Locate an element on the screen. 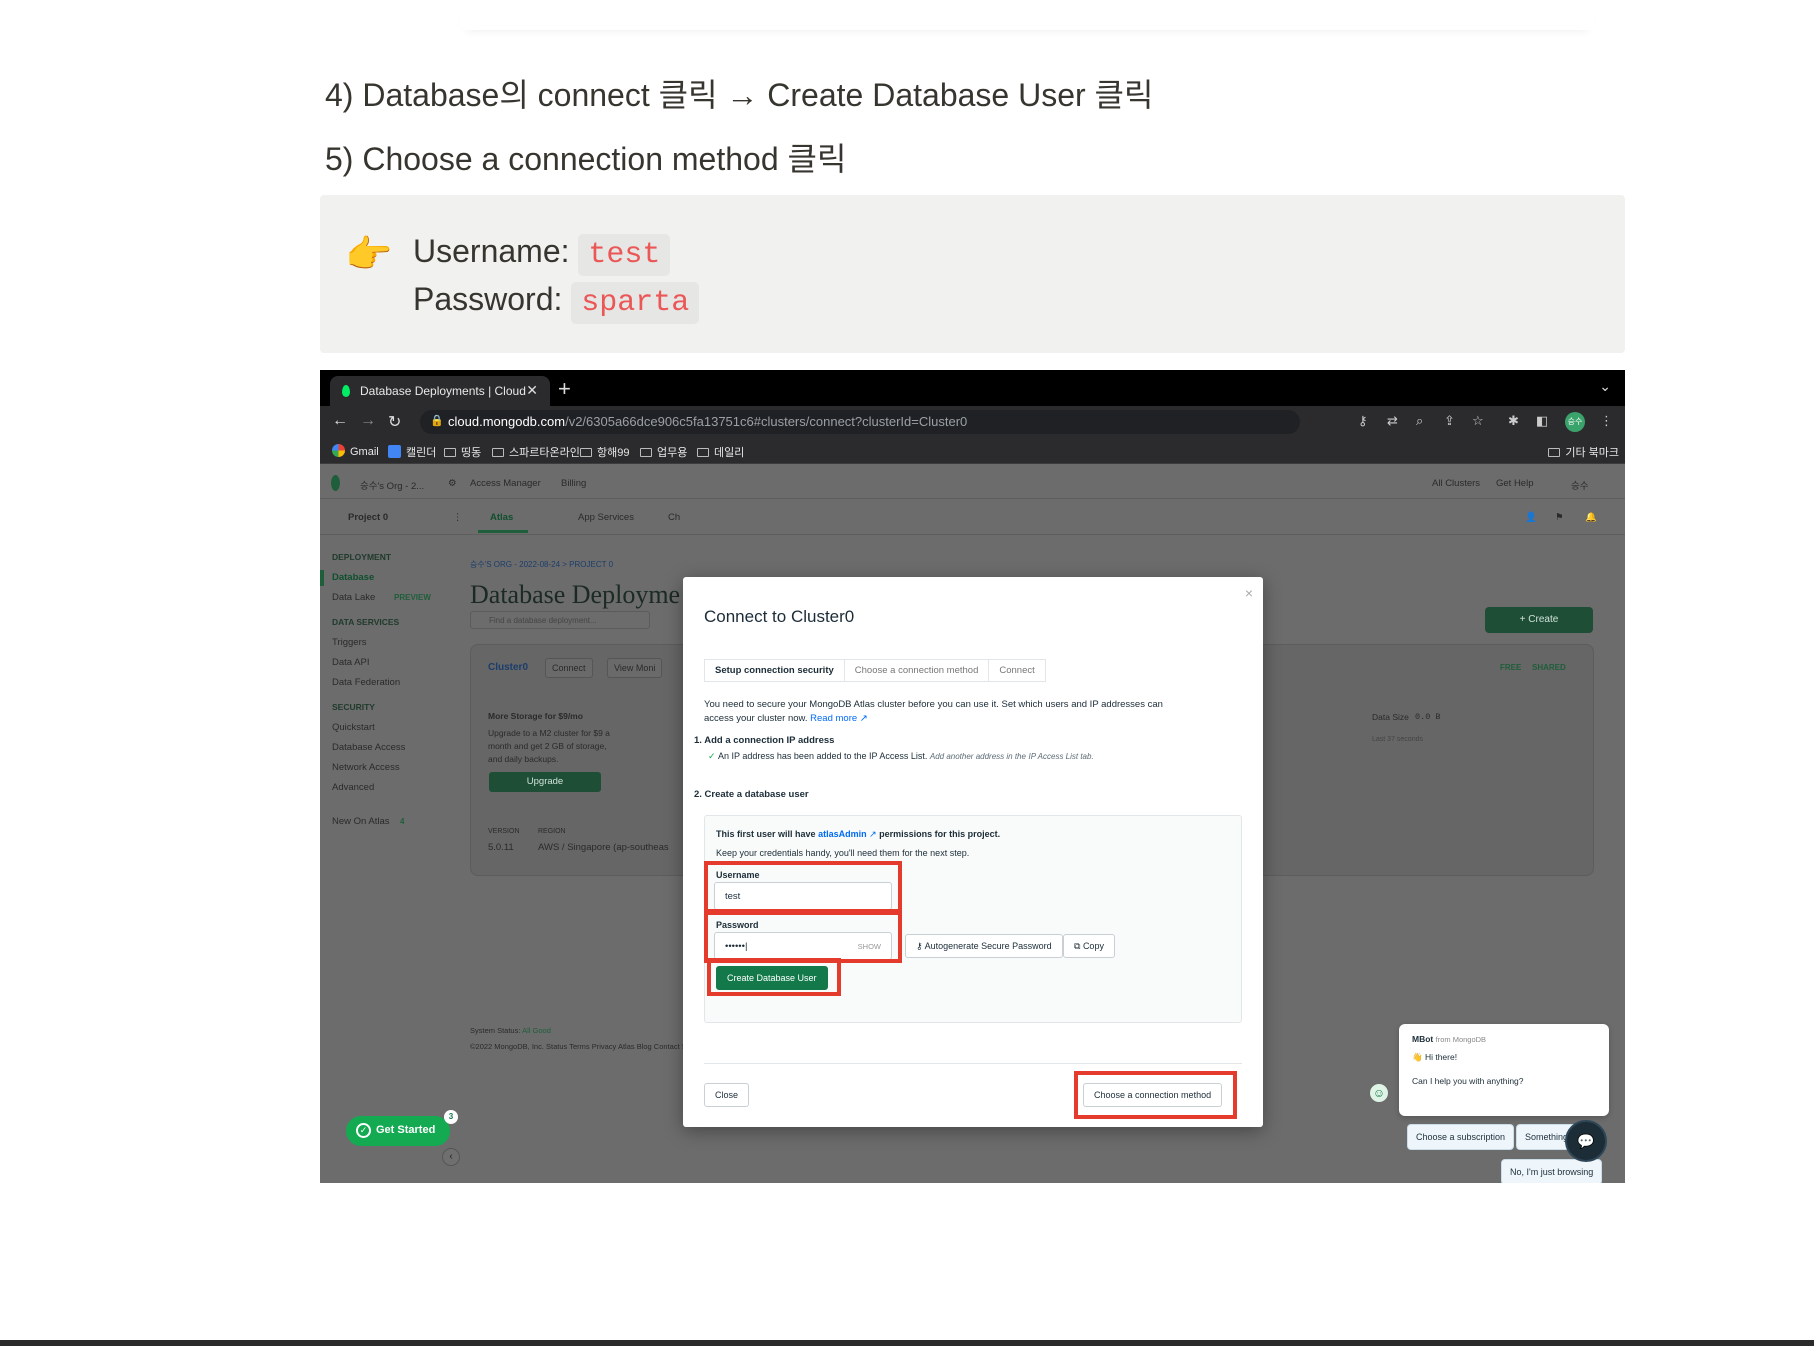  sidebar-item-data-api: Data API is located at coordinates (351, 662).